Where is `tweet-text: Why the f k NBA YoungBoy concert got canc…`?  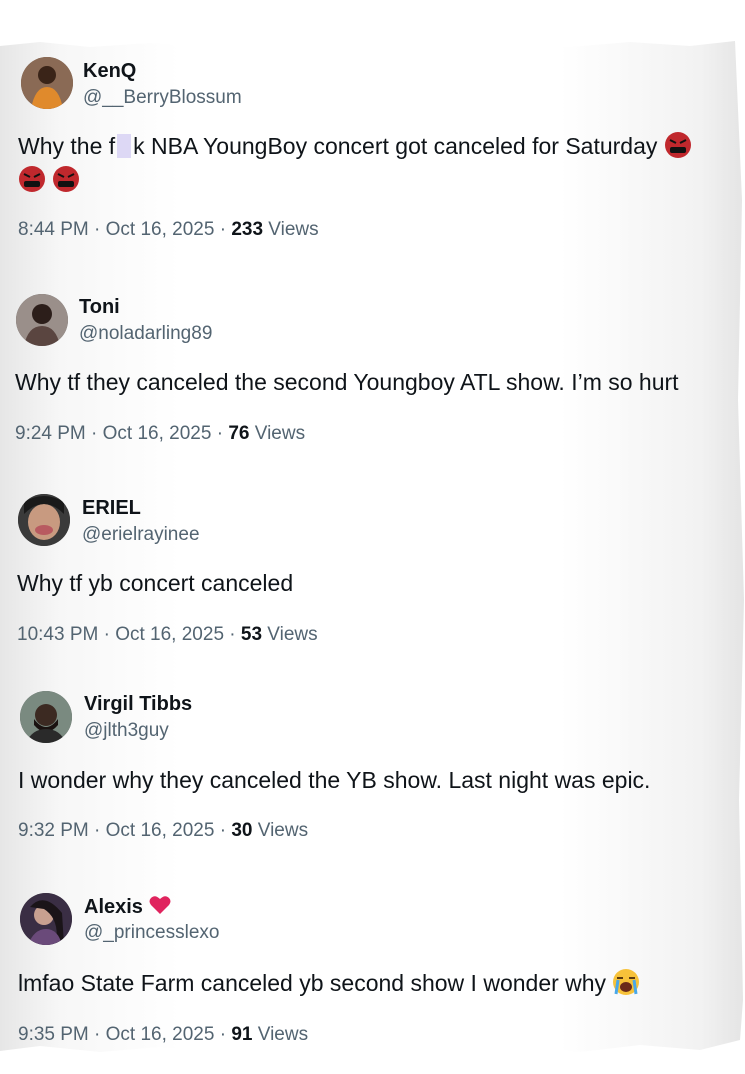
tweet-text: Why the f k NBA YoungBoy concert got canc… is located at coordinates (355, 146).